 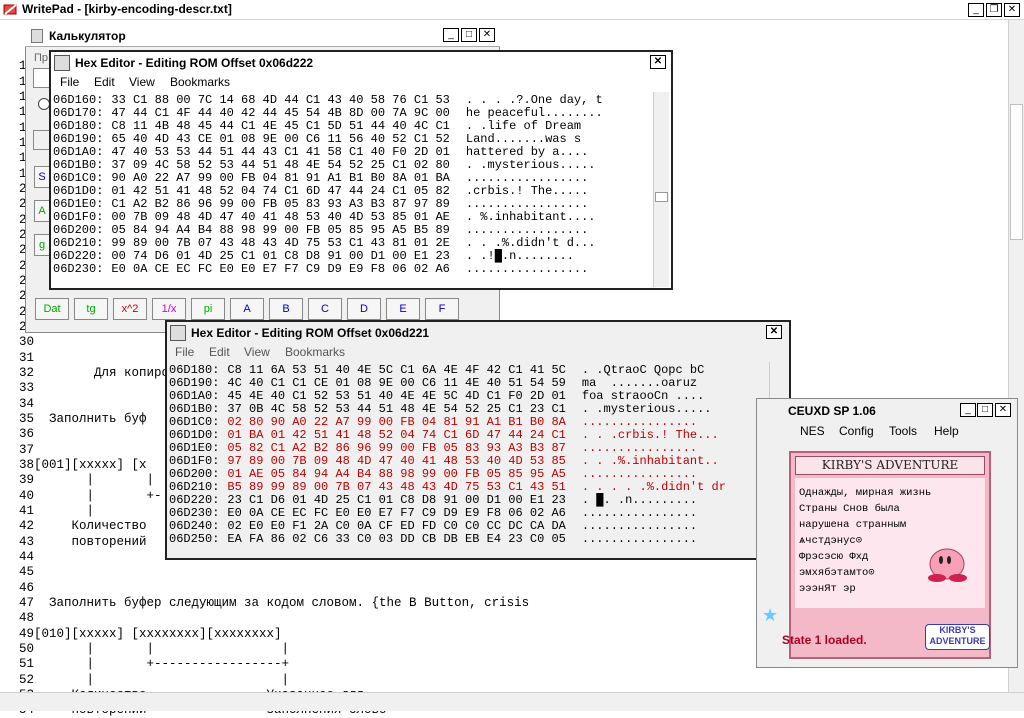 I want to click on hex2-menu-view: View, so click(x=257, y=352).